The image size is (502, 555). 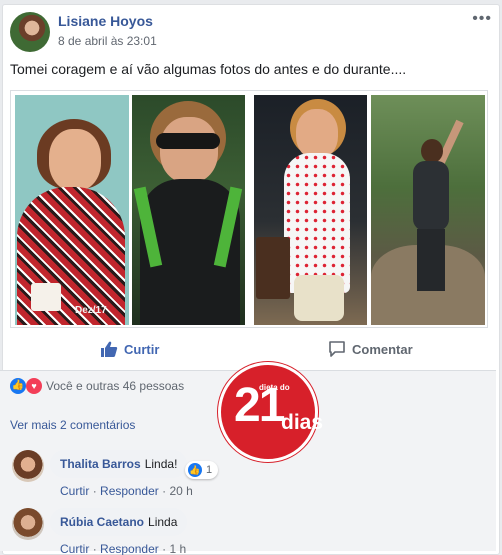 I want to click on logo-number: 21, so click(x=259, y=405).